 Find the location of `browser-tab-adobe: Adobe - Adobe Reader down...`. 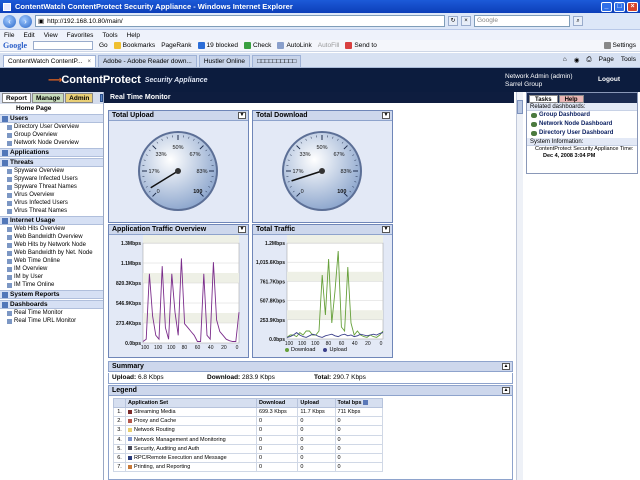

browser-tab-adobe: Adobe - Adobe Reader down... is located at coordinates (147, 61).